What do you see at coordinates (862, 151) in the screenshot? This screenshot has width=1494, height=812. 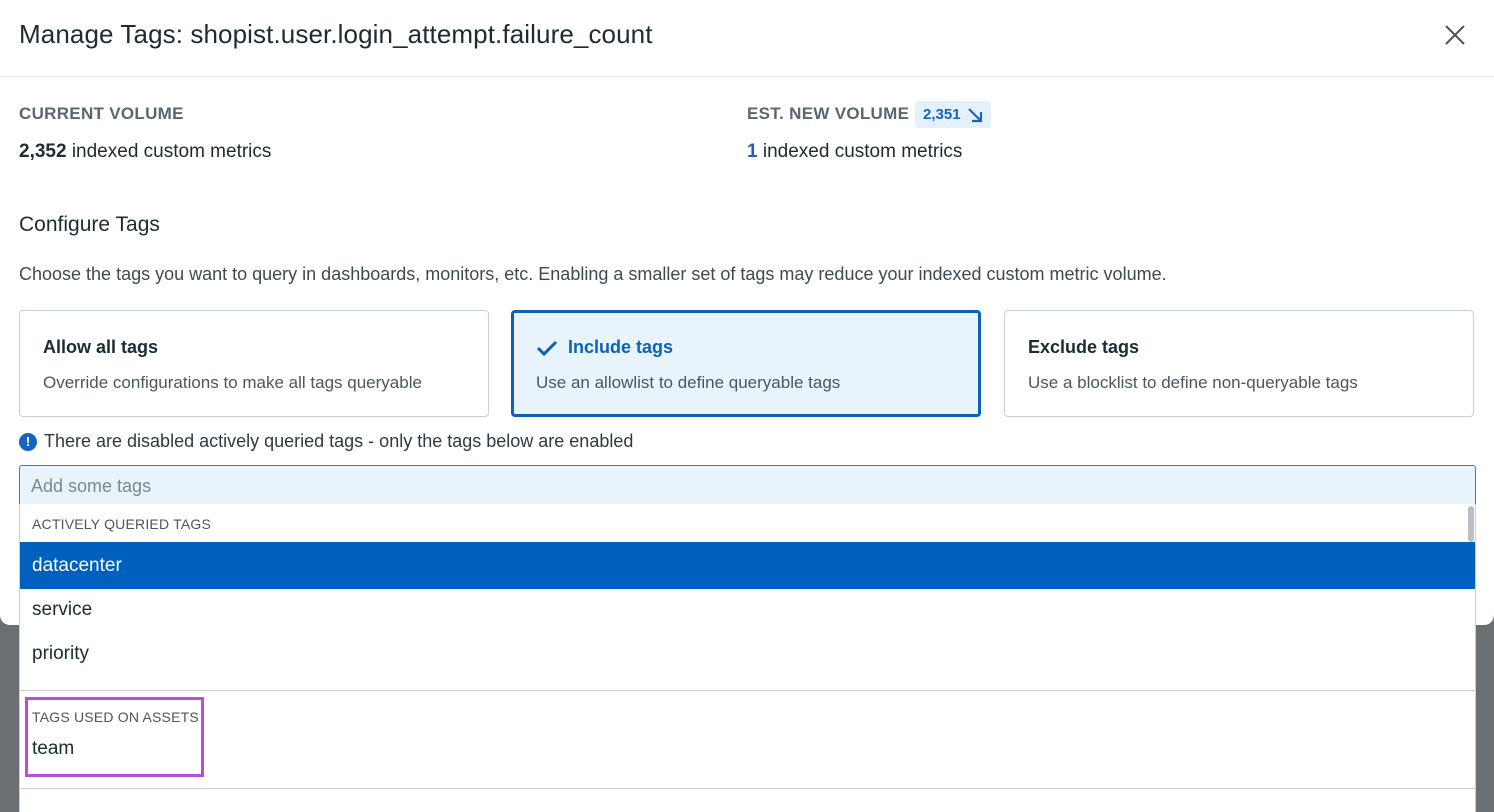 I see `new-volume-suffix: indexed custom metrics` at bounding box center [862, 151].